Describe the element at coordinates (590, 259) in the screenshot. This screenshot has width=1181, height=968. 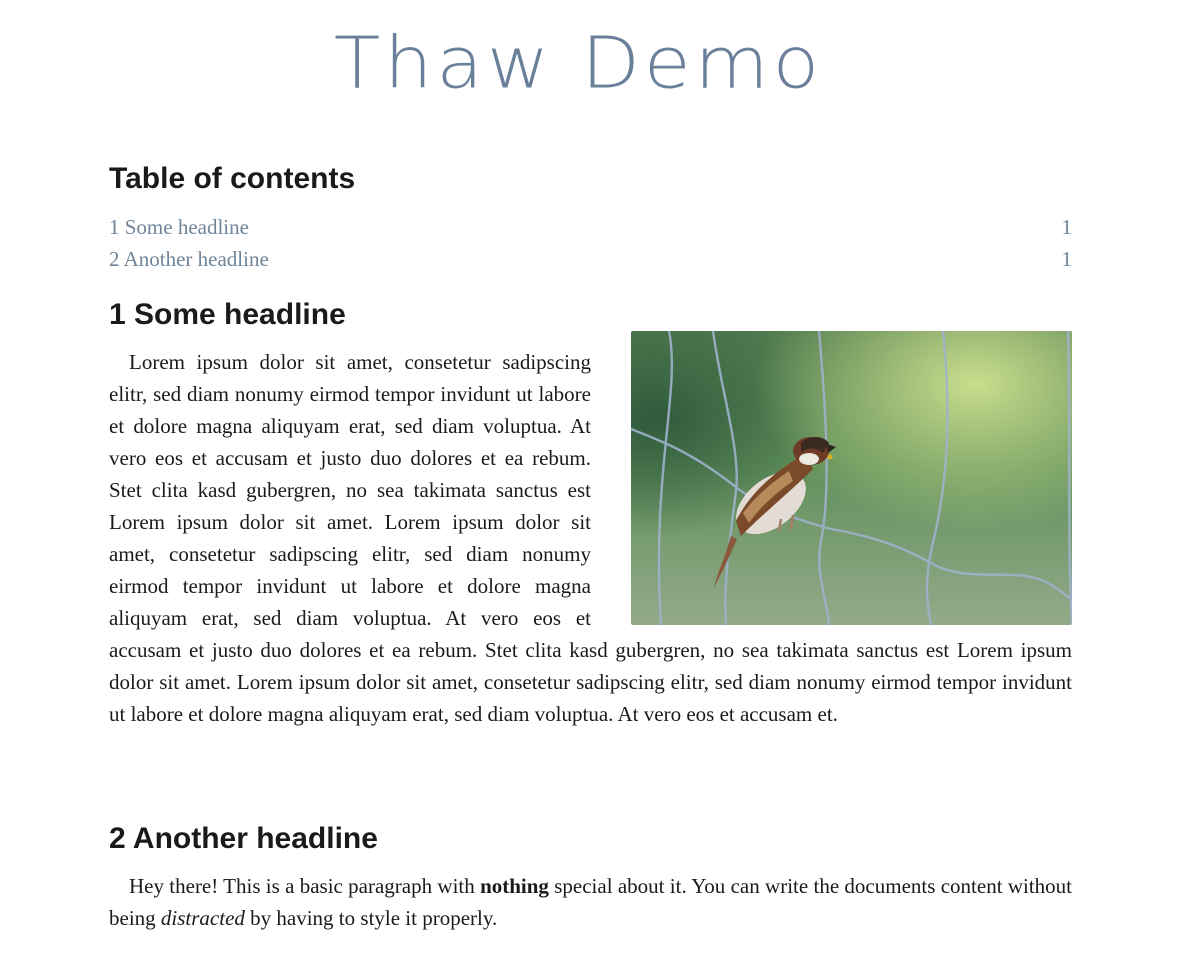
I see `toc-entry: 2 Another headline 1` at that location.